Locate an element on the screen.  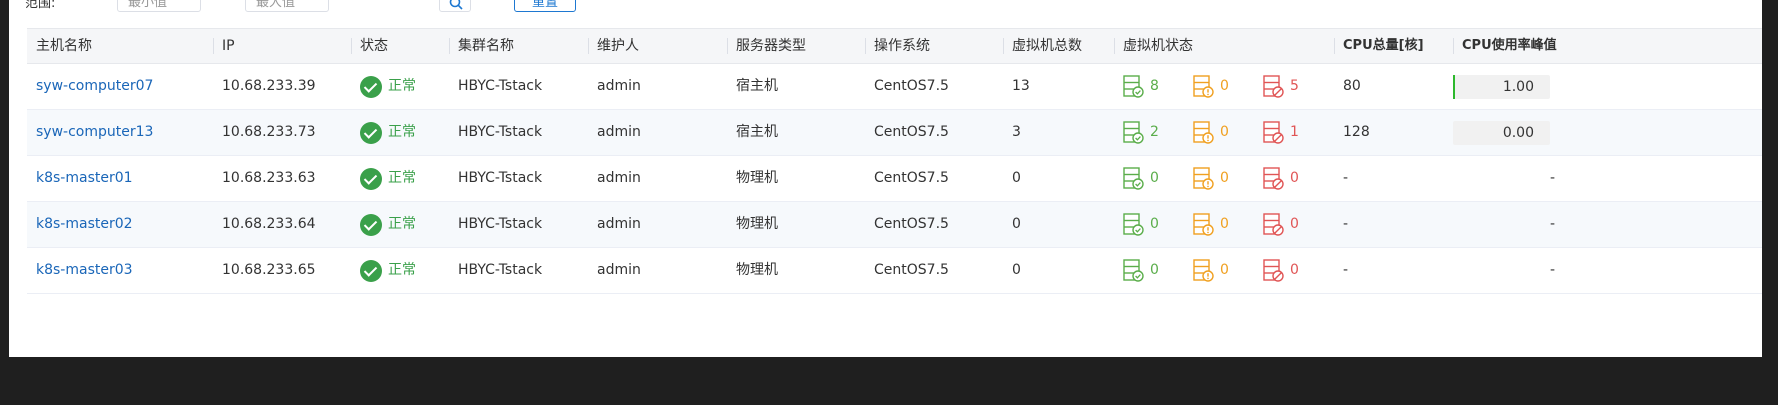
column-header-os: 操作系统 is located at coordinates (934, 46).